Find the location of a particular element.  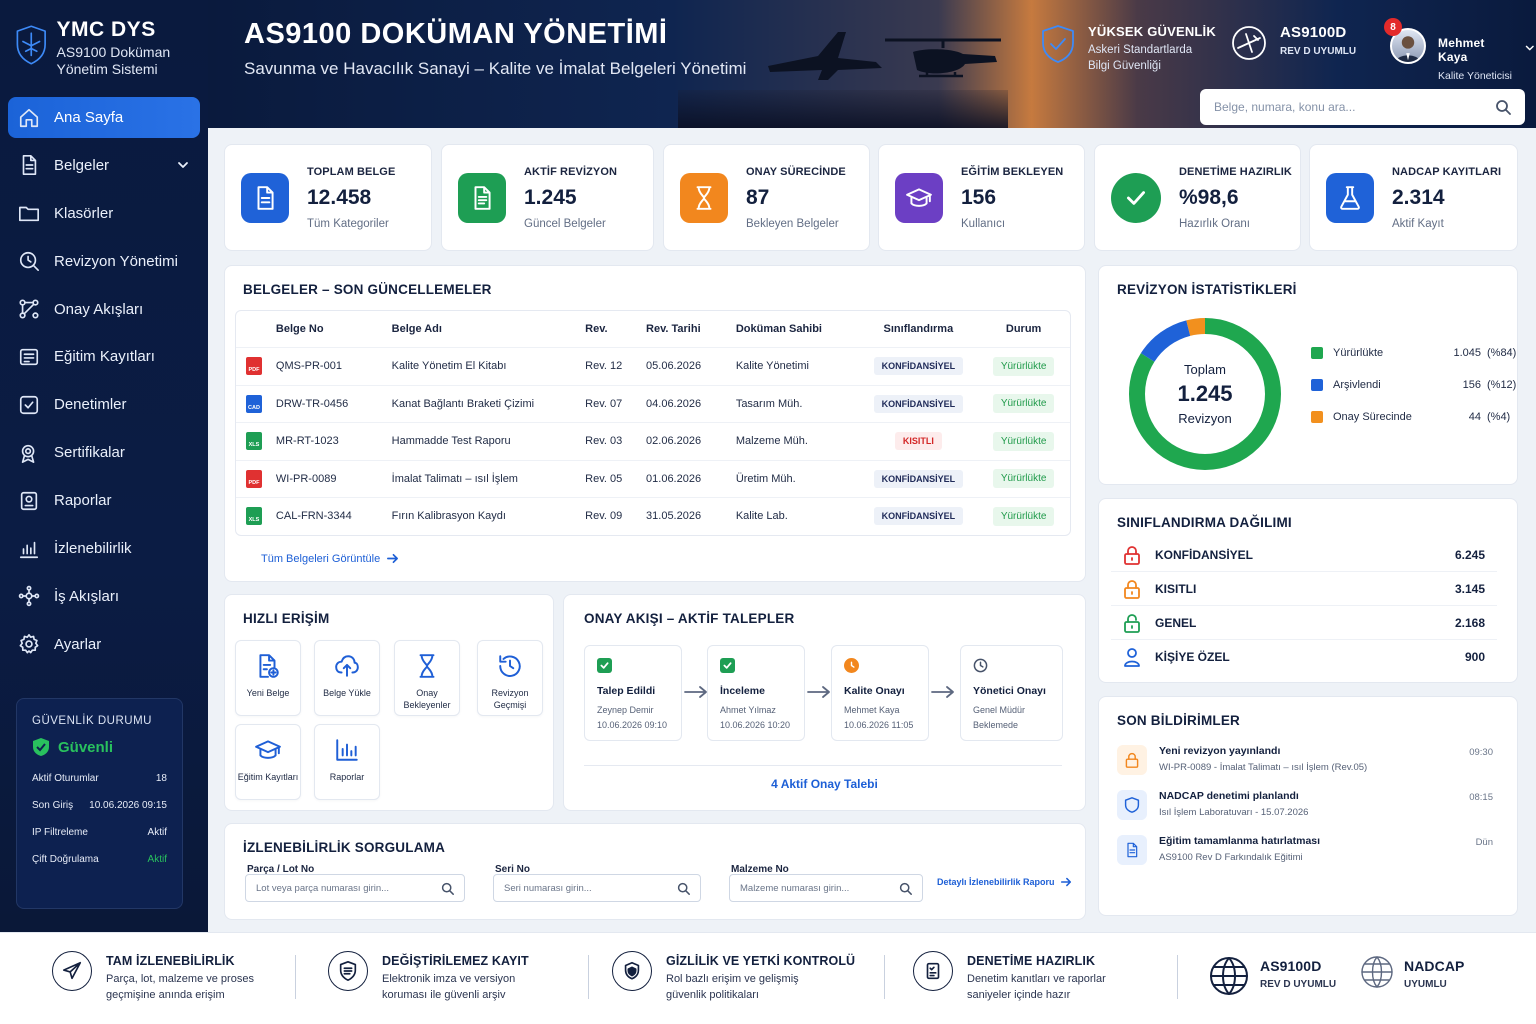

active-requests-link: 4 Aktif Onay Talebi is located at coordinates (824, 784).